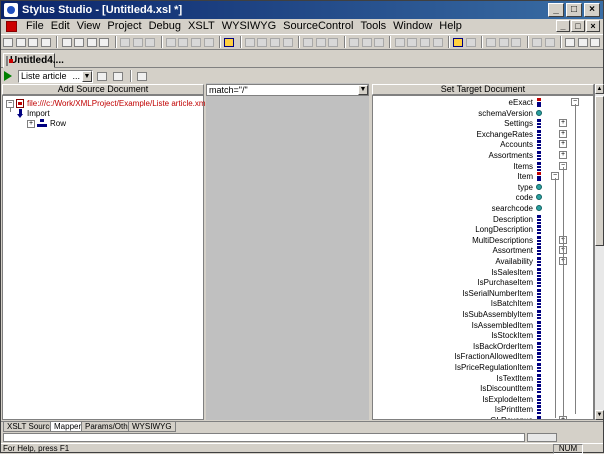 The image size is (604, 454). Describe the element at coordinates (202, 26) in the screenshot. I see `menu-xslt: XSLT` at that location.